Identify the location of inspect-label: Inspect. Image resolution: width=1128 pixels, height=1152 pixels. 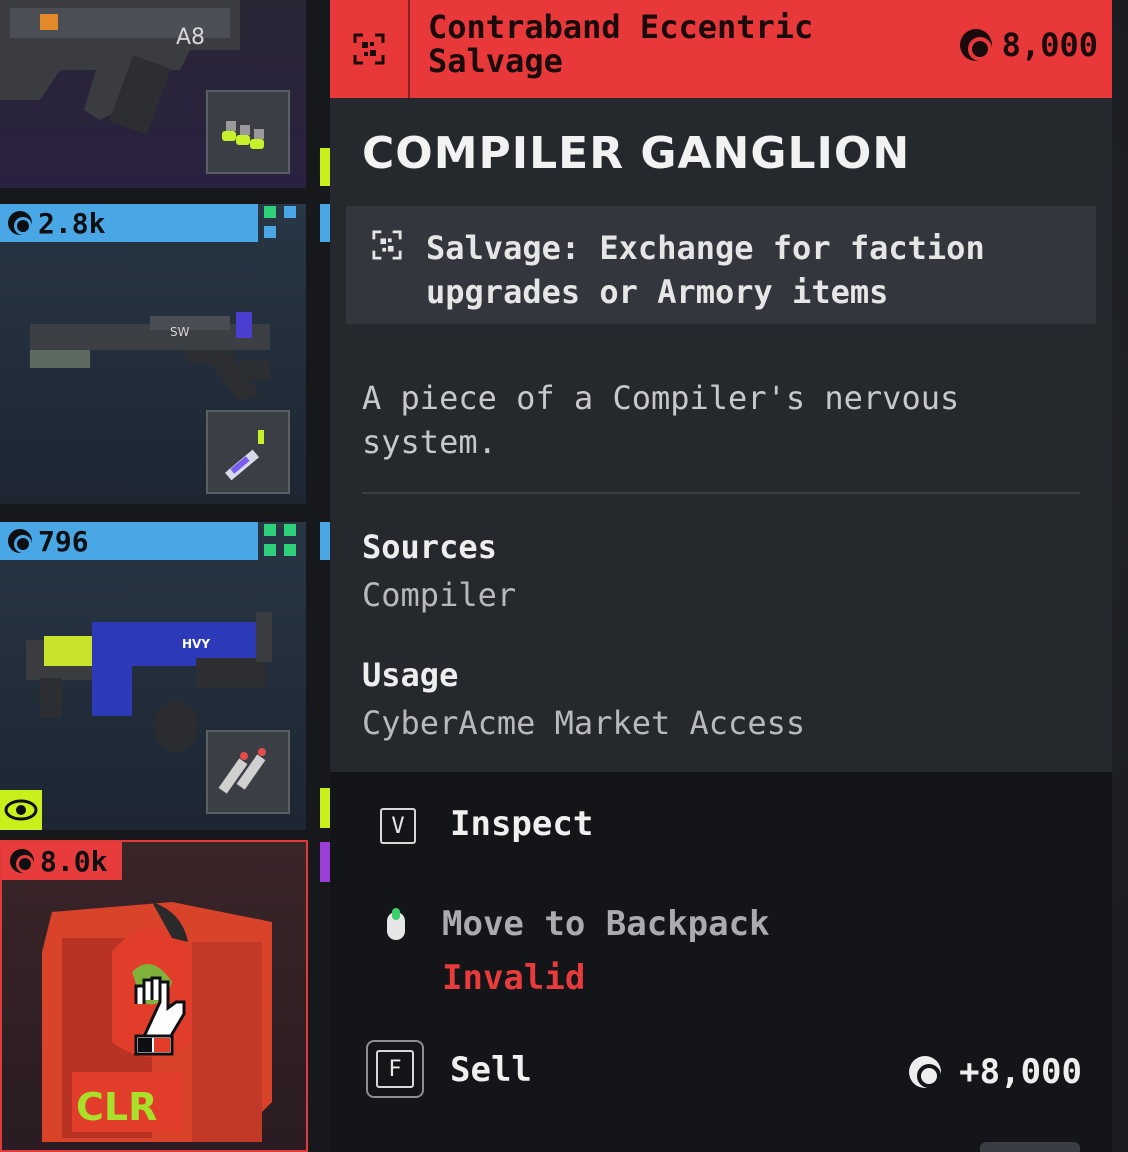
(522, 824).